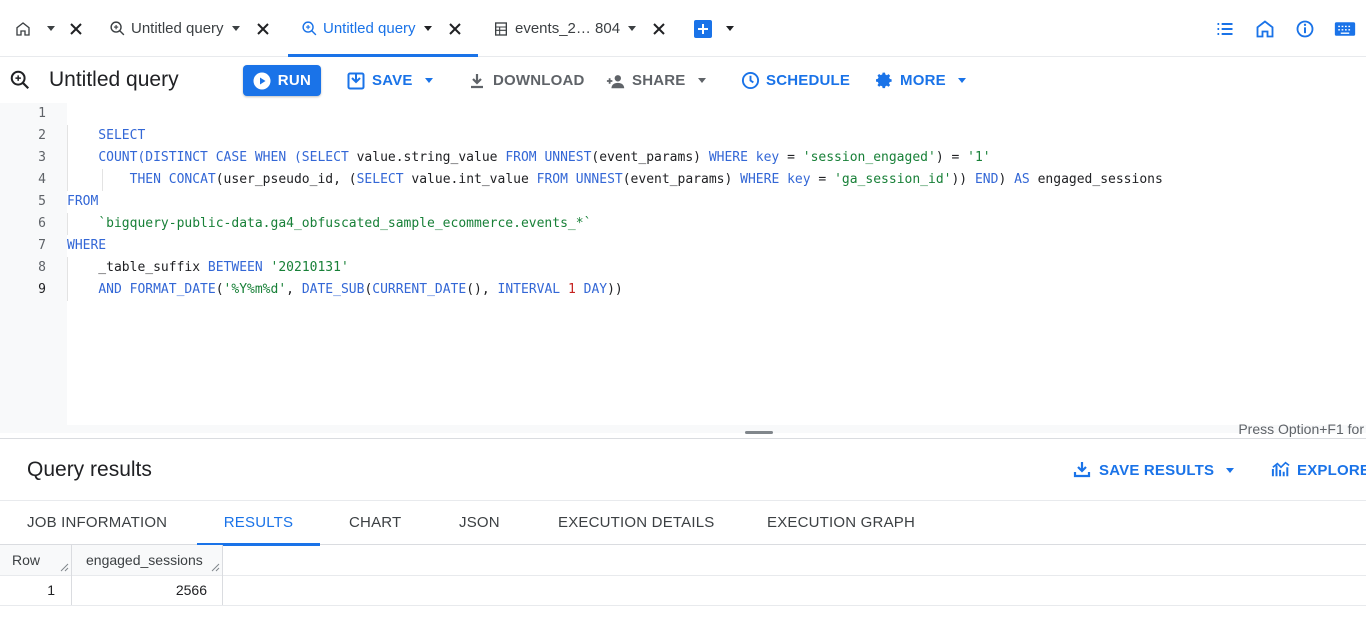 This screenshot has height=623, width=1366. What do you see at coordinates (114, 79) in the screenshot?
I see `query-title: Untitled query` at bounding box center [114, 79].